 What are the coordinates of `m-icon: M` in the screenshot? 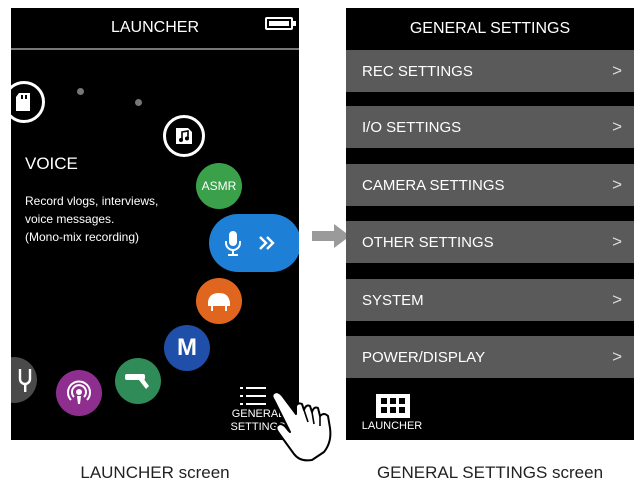 It's located at (187, 347).